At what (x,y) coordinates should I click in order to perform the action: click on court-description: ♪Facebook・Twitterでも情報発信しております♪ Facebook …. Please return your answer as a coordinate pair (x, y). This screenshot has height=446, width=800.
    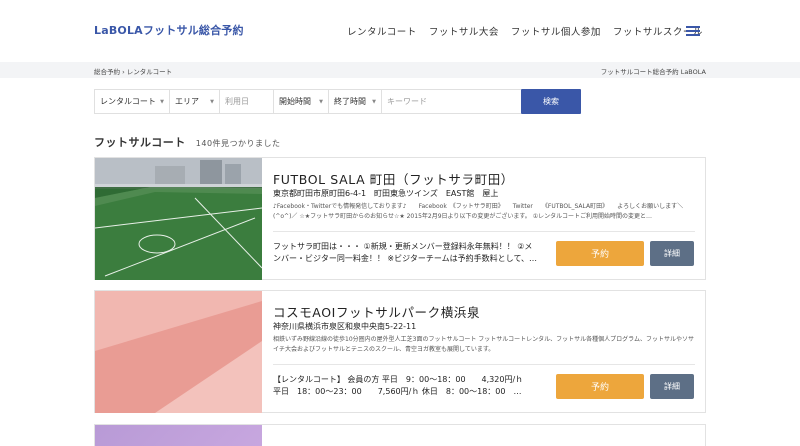
    Looking at the image, I should click on (478, 211).